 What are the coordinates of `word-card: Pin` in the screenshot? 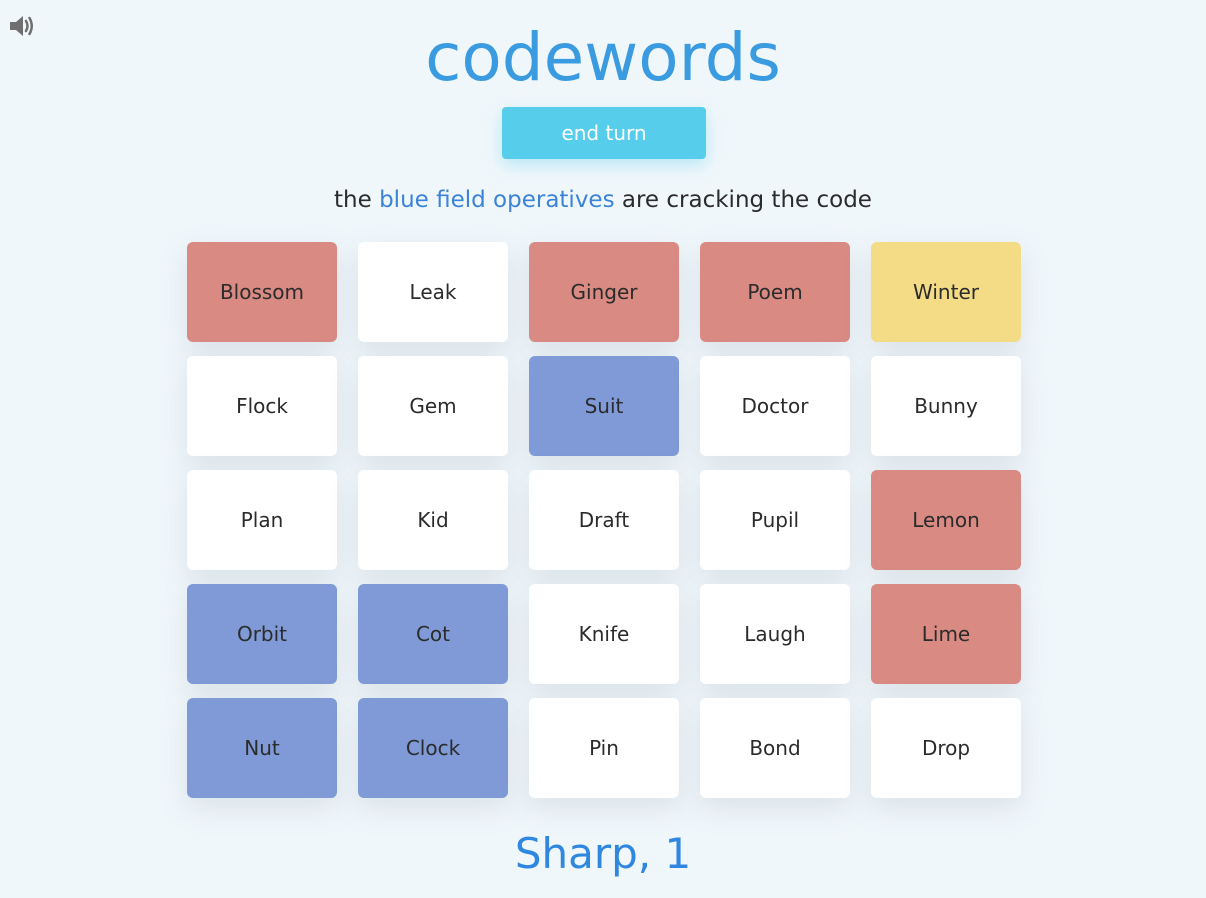 It's located at (604, 748).